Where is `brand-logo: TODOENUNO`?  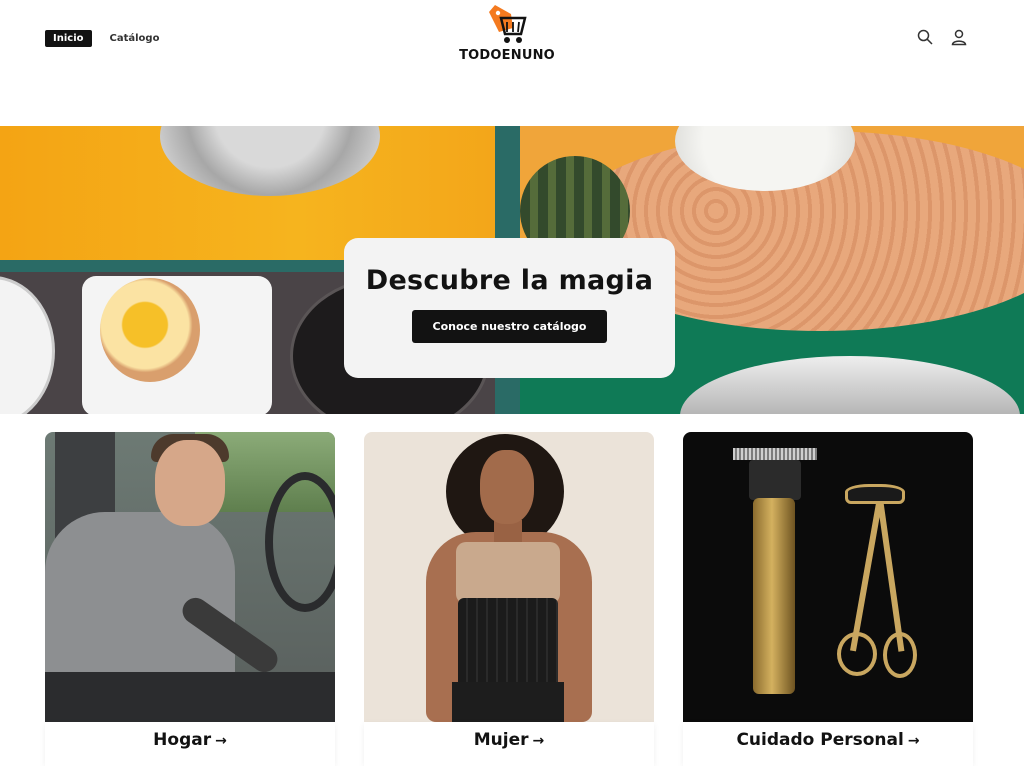
brand-logo: TODOENUNO is located at coordinates (507, 34).